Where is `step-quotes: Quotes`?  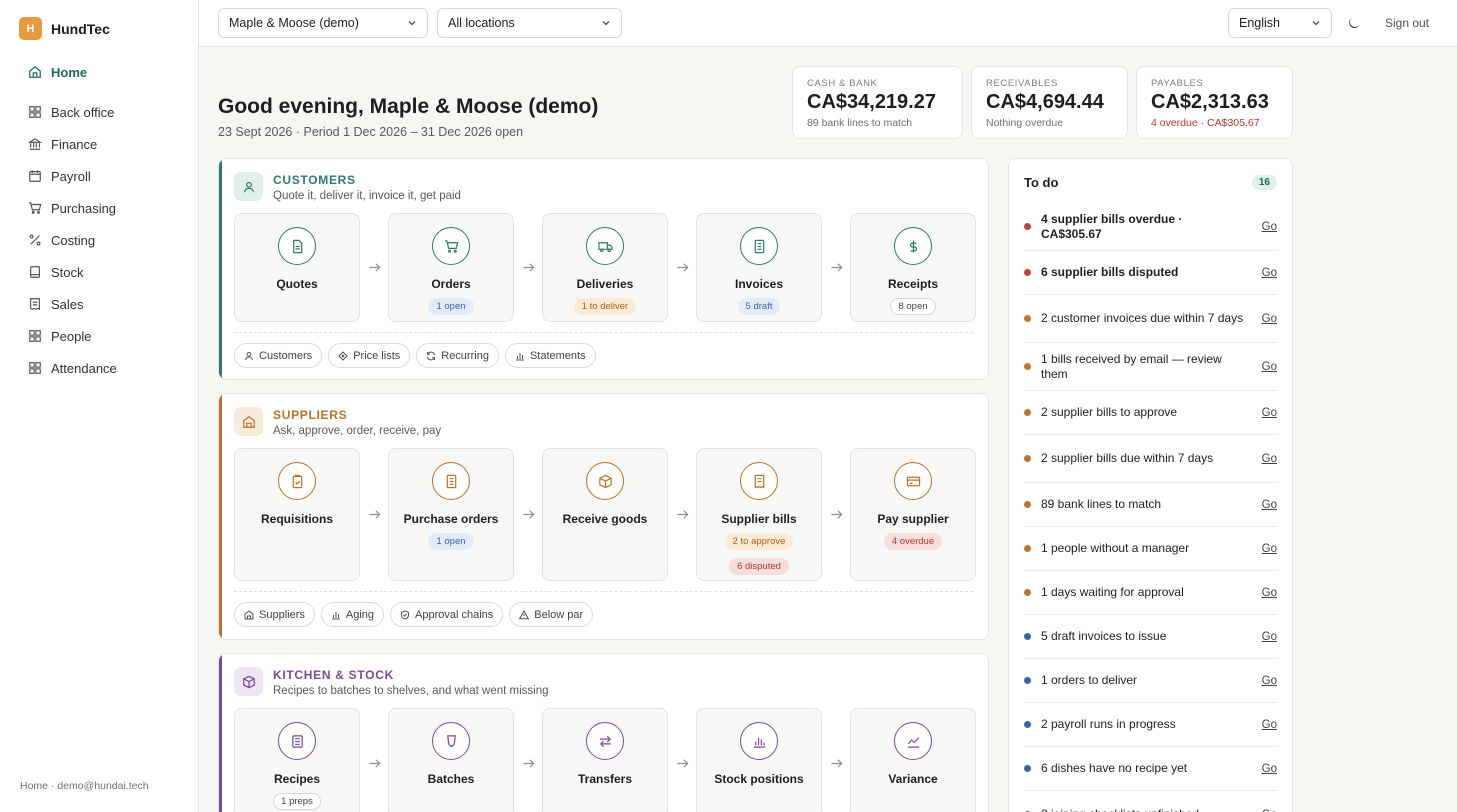 step-quotes: Quotes is located at coordinates (297, 267).